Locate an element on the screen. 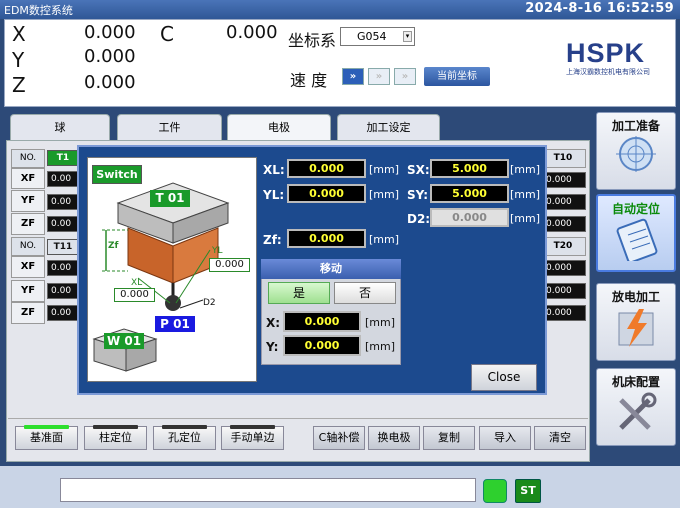 Image resolution: width=680 pixels, height=508 pixels. hole-positioning-button: 孔定位 is located at coordinates (184, 437).